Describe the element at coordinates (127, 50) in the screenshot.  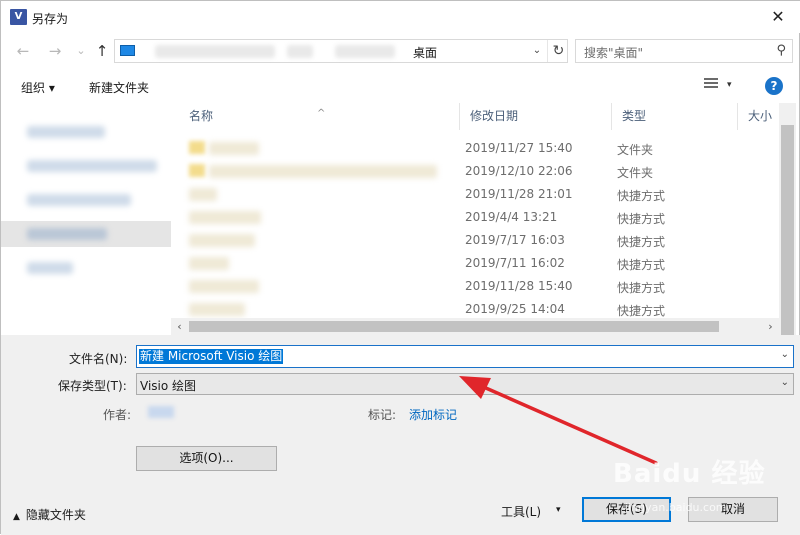
I see `computer-icon` at that location.